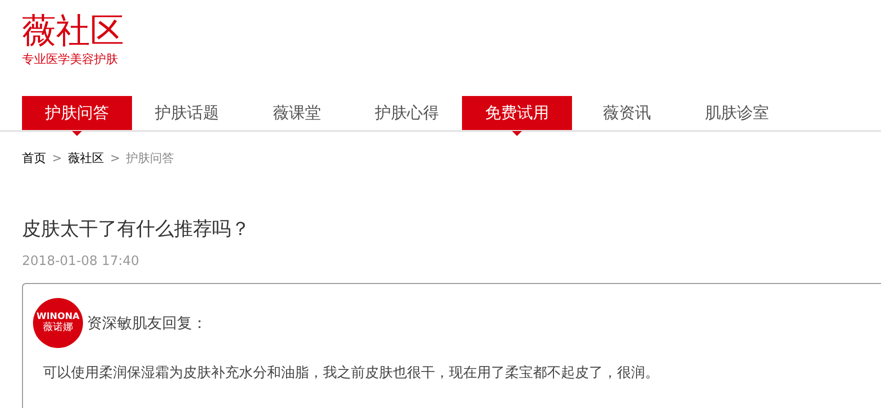 The width and height of the screenshot is (881, 408). What do you see at coordinates (81, 261) in the screenshot?
I see `question-date: 2018-01-08 17:40` at bounding box center [81, 261].